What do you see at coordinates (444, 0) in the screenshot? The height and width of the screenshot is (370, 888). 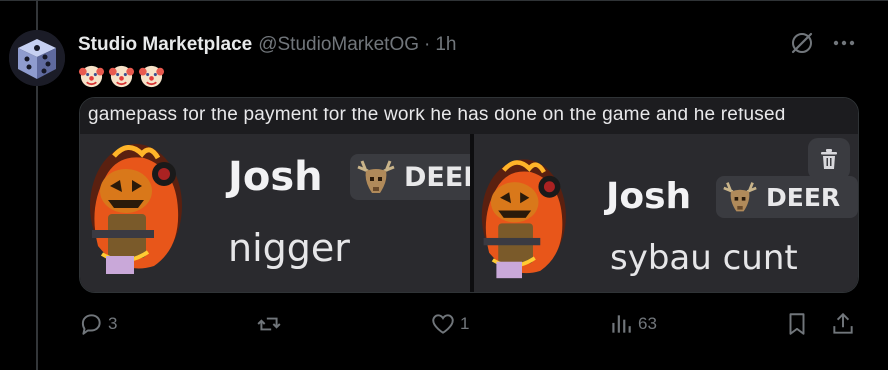 I see `top-divider` at bounding box center [444, 0].